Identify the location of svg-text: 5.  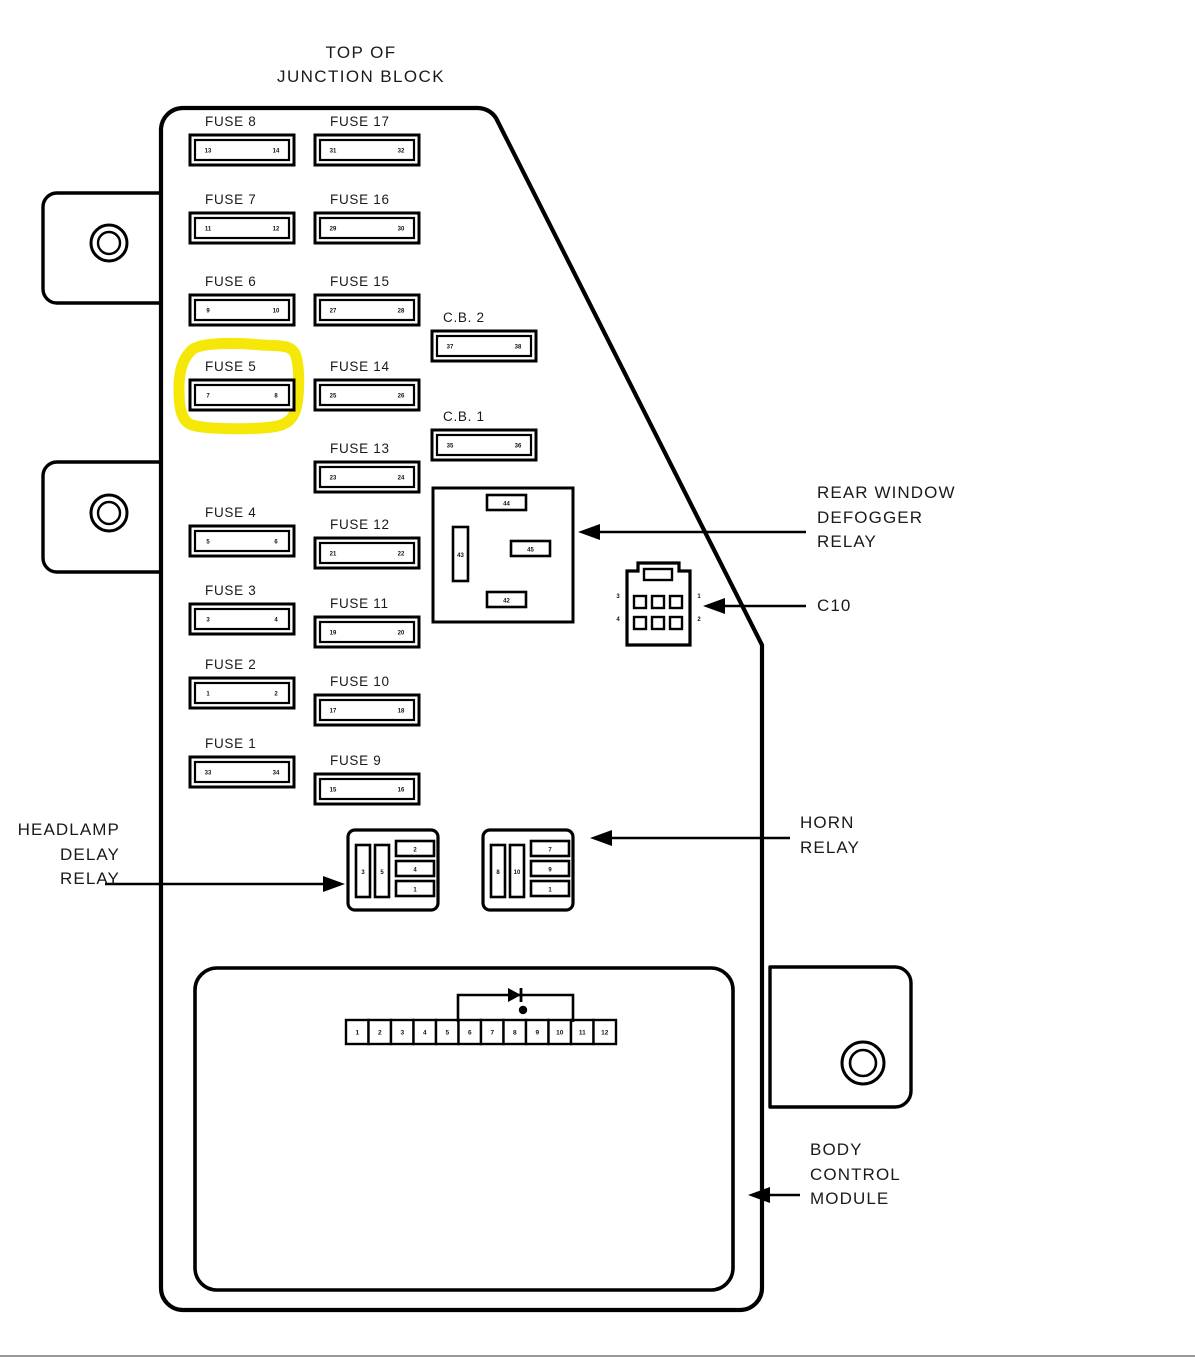
(447, 1033).